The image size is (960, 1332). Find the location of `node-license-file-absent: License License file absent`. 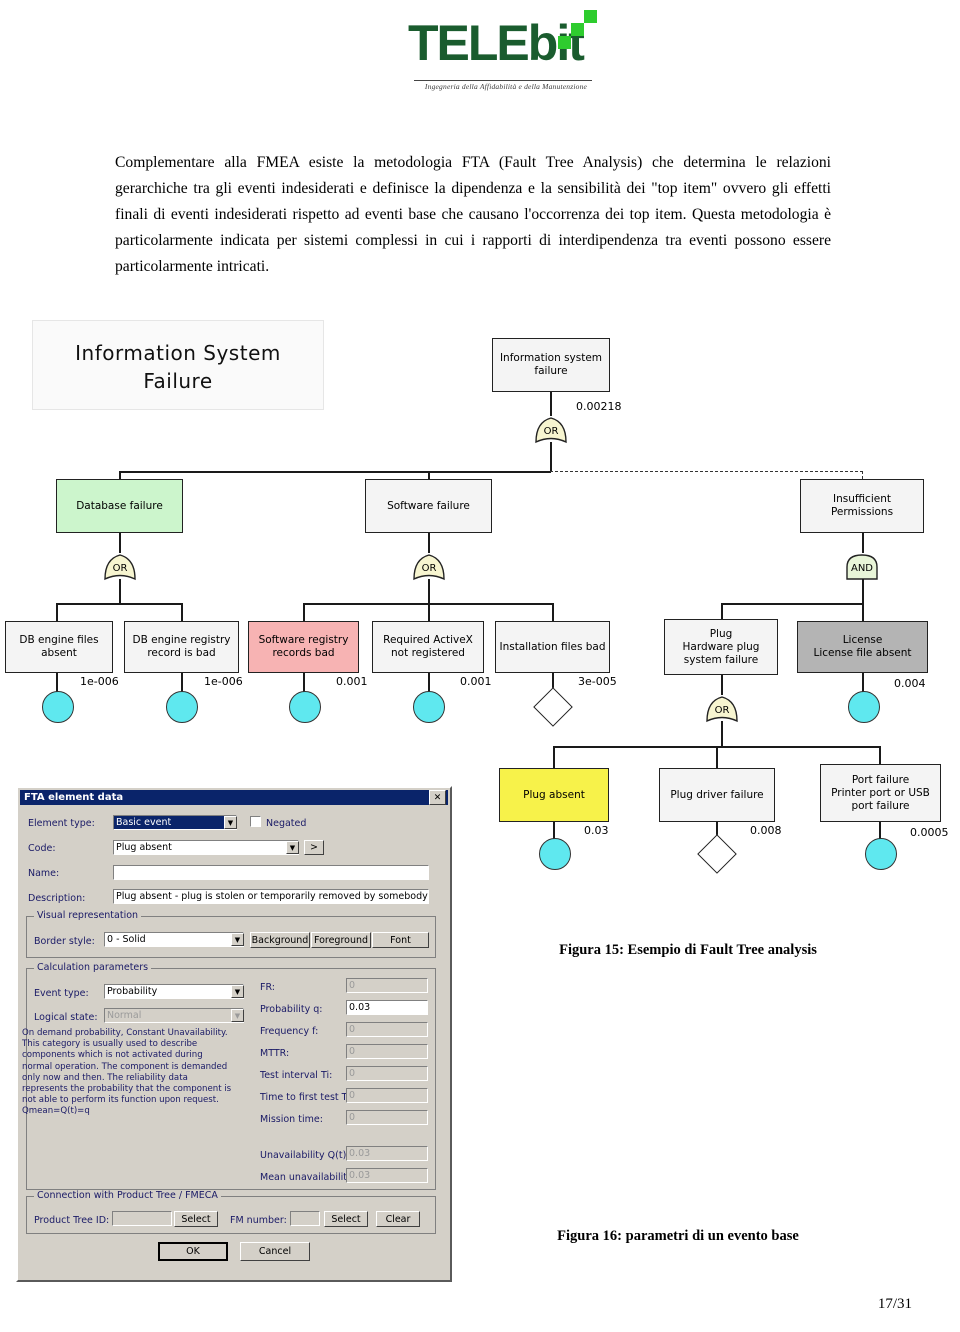

node-license-file-absent: License License file absent is located at coordinates (862, 647).